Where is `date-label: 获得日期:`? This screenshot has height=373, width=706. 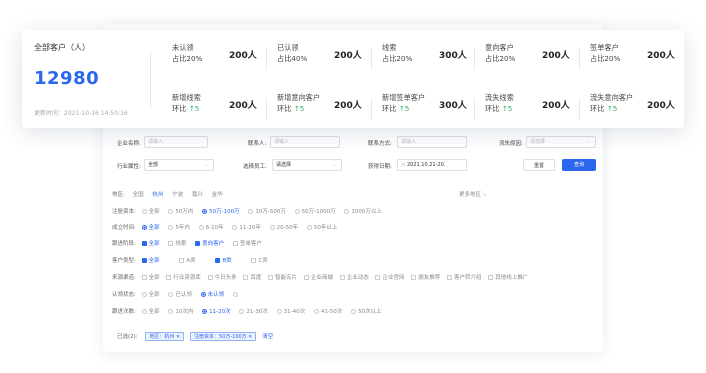
date-label: 获得日期: is located at coordinates (380, 167).